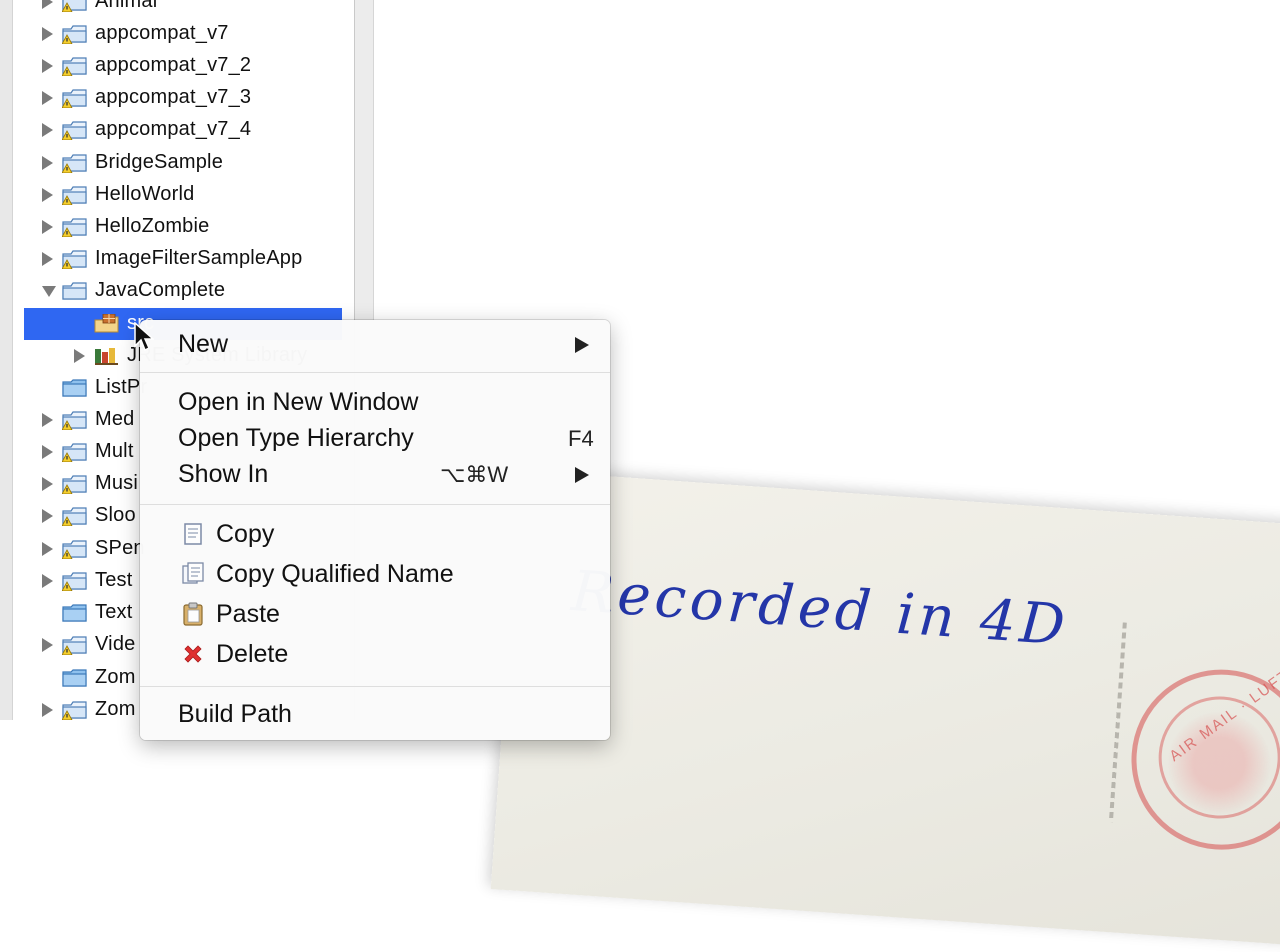  I want to click on copy-qualified-name-icon, so click(193, 573).